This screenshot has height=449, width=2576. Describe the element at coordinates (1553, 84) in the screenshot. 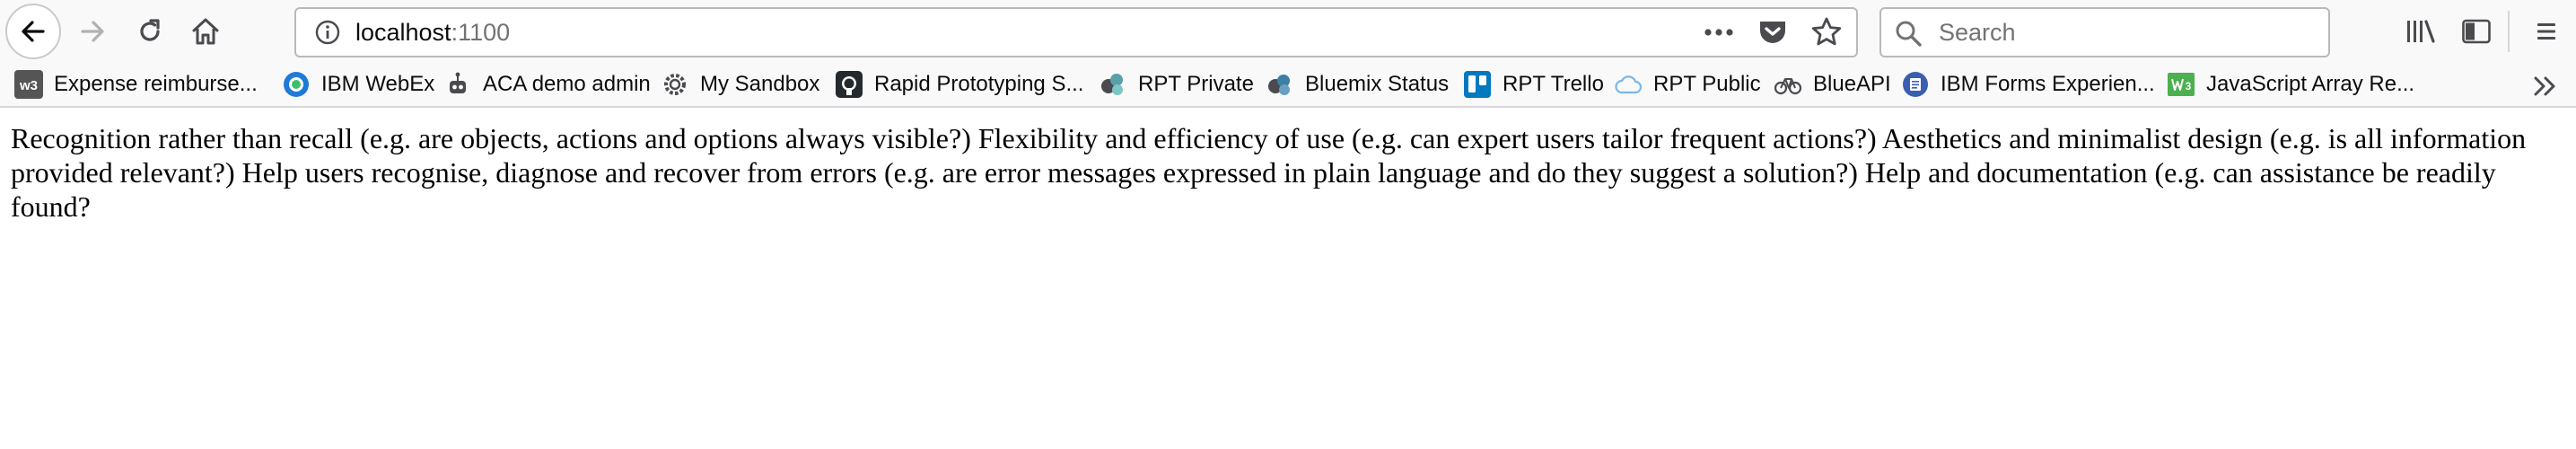

I see `bookmark-label: RPT Trello` at that location.